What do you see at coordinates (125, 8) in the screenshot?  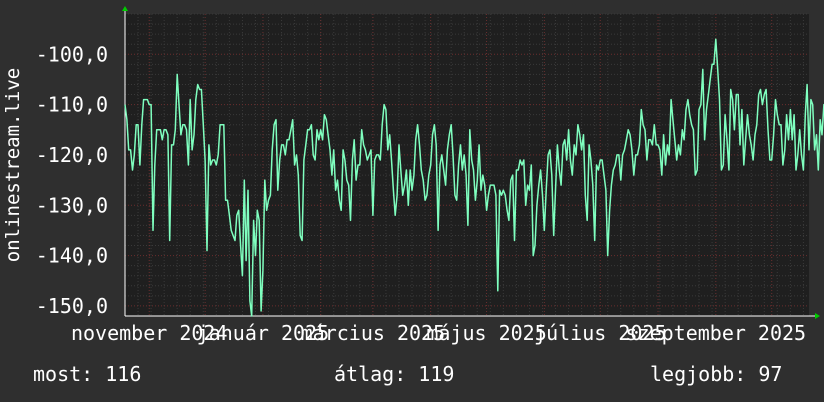 I see `y-axis-arrow-icon` at bounding box center [125, 8].